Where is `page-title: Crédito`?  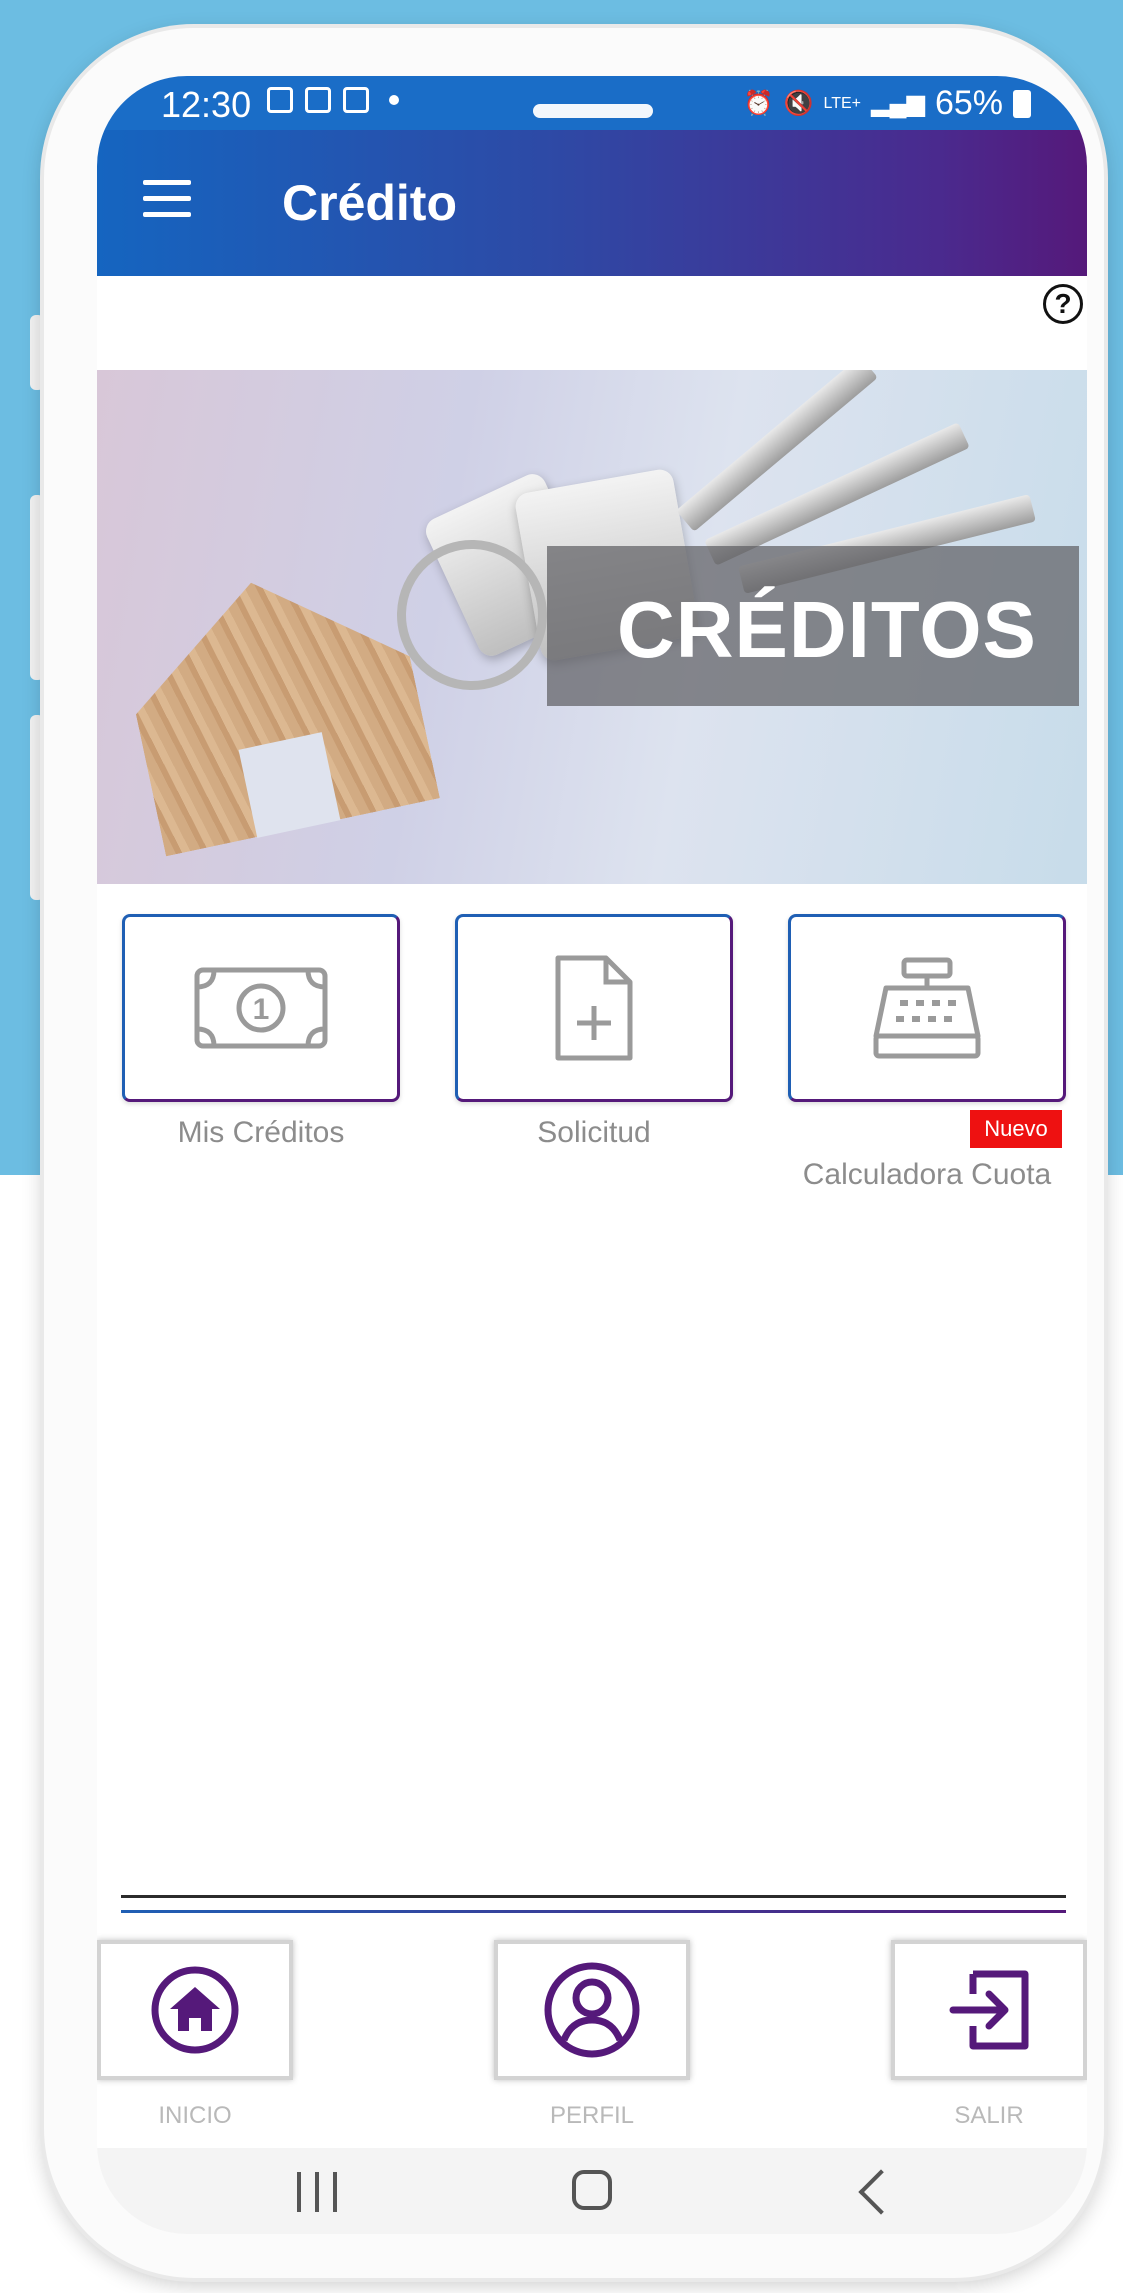 page-title: Crédito is located at coordinates (369, 203).